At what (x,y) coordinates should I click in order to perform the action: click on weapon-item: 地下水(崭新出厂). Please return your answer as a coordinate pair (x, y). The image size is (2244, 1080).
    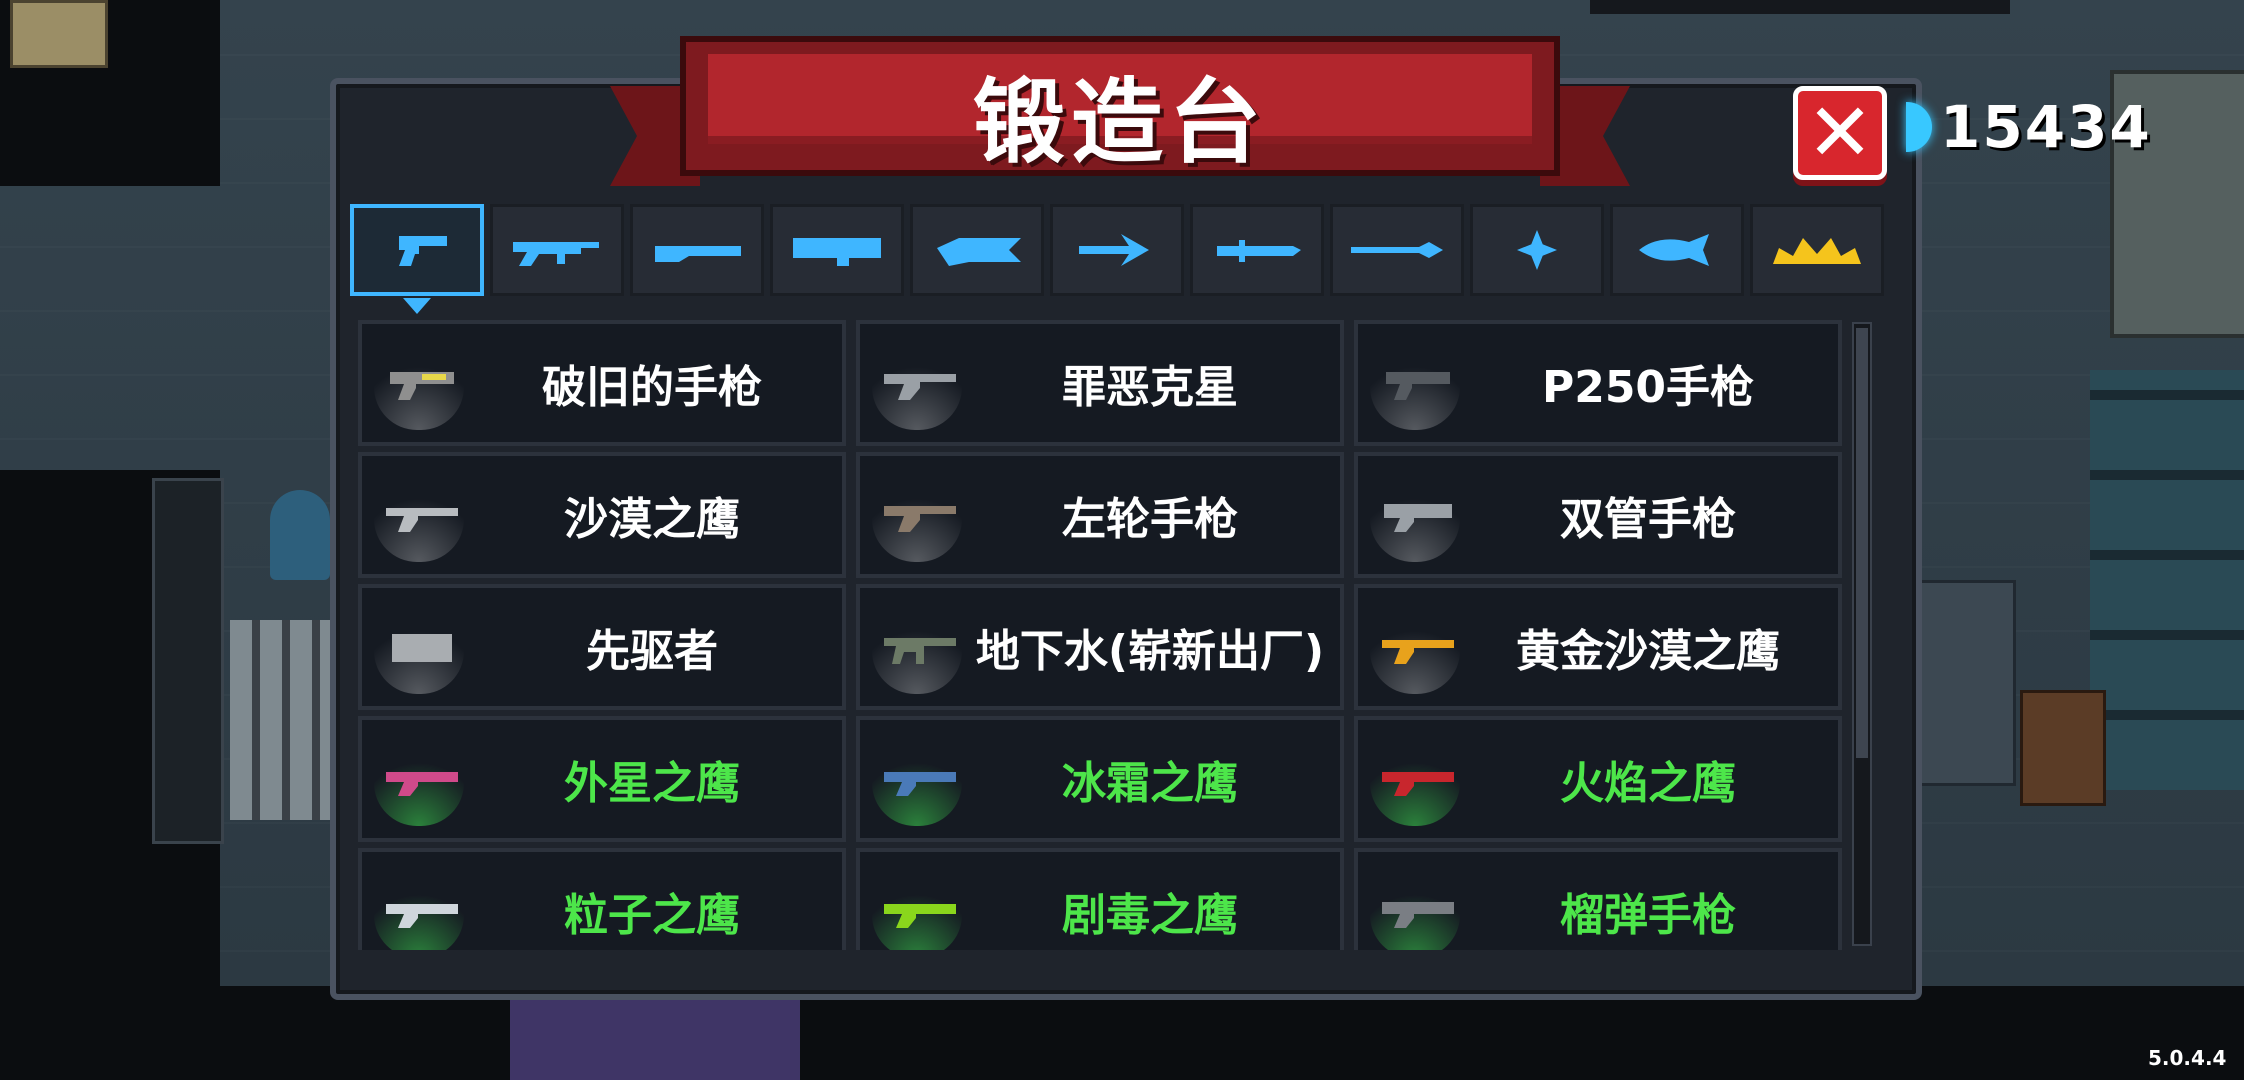
    Looking at the image, I should click on (1100, 647).